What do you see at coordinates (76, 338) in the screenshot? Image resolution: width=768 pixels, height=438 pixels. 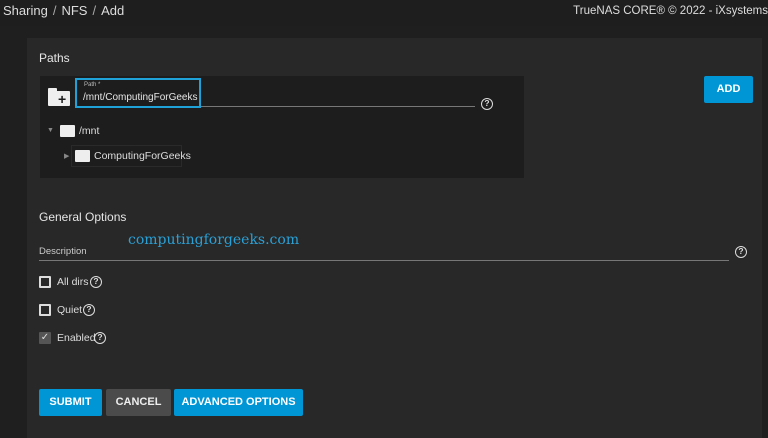 I see `enabled-label: Enabled` at bounding box center [76, 338].